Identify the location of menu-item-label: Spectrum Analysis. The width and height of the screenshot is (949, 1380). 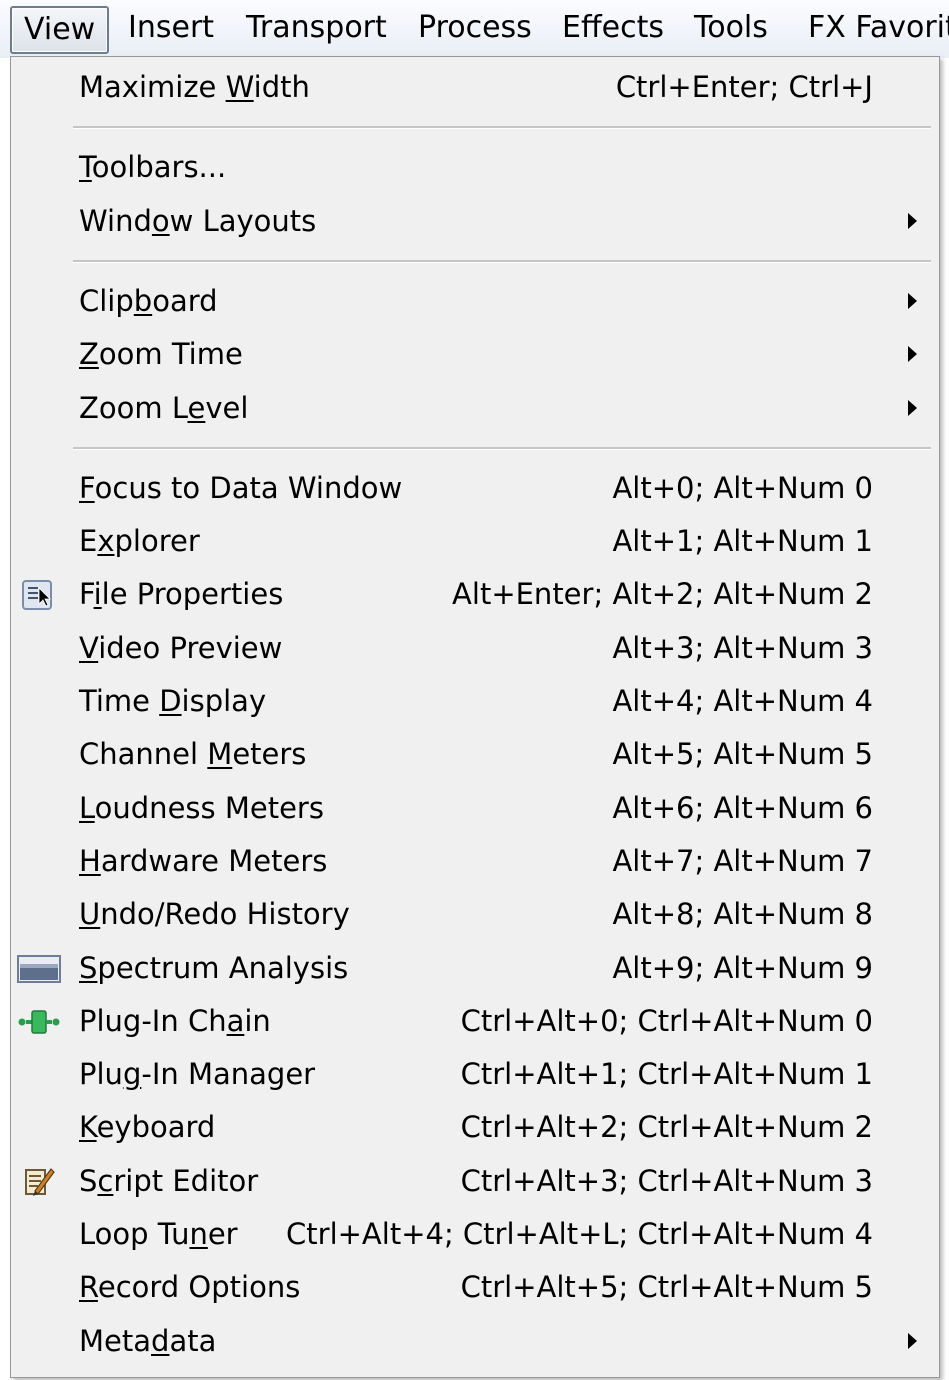
(214, 967).